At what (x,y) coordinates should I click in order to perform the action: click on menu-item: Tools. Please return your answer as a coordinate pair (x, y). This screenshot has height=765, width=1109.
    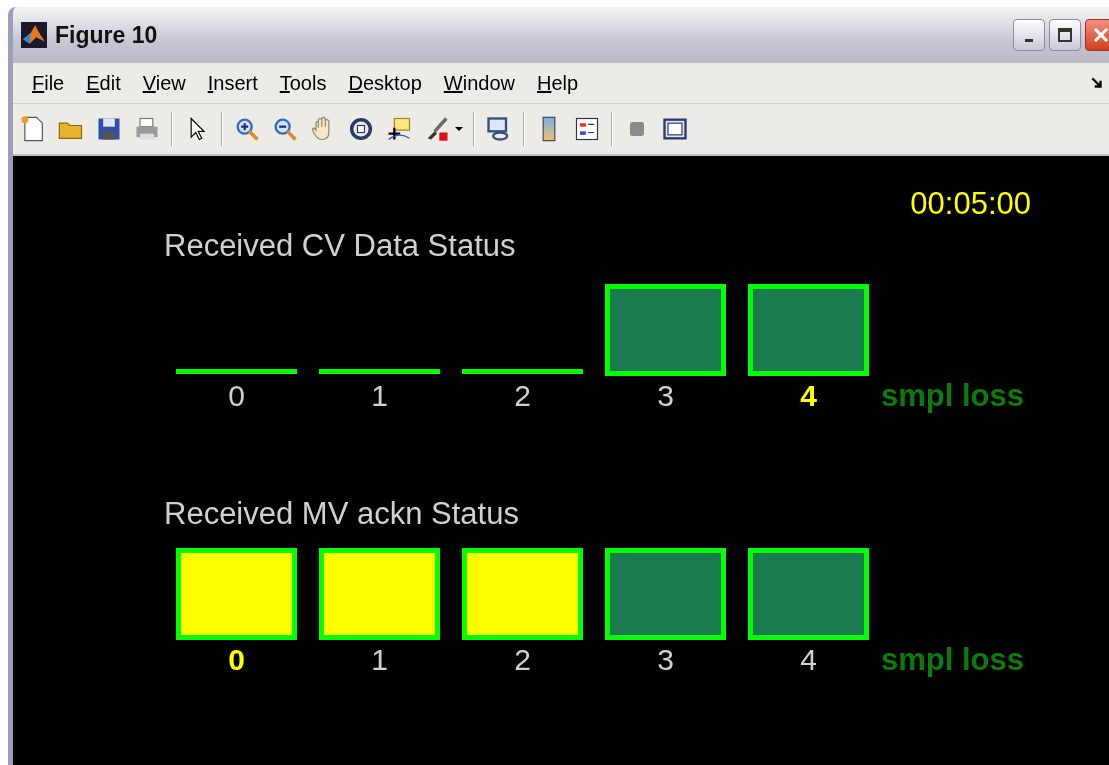
    Looking at the image, I should click on (303, 83).